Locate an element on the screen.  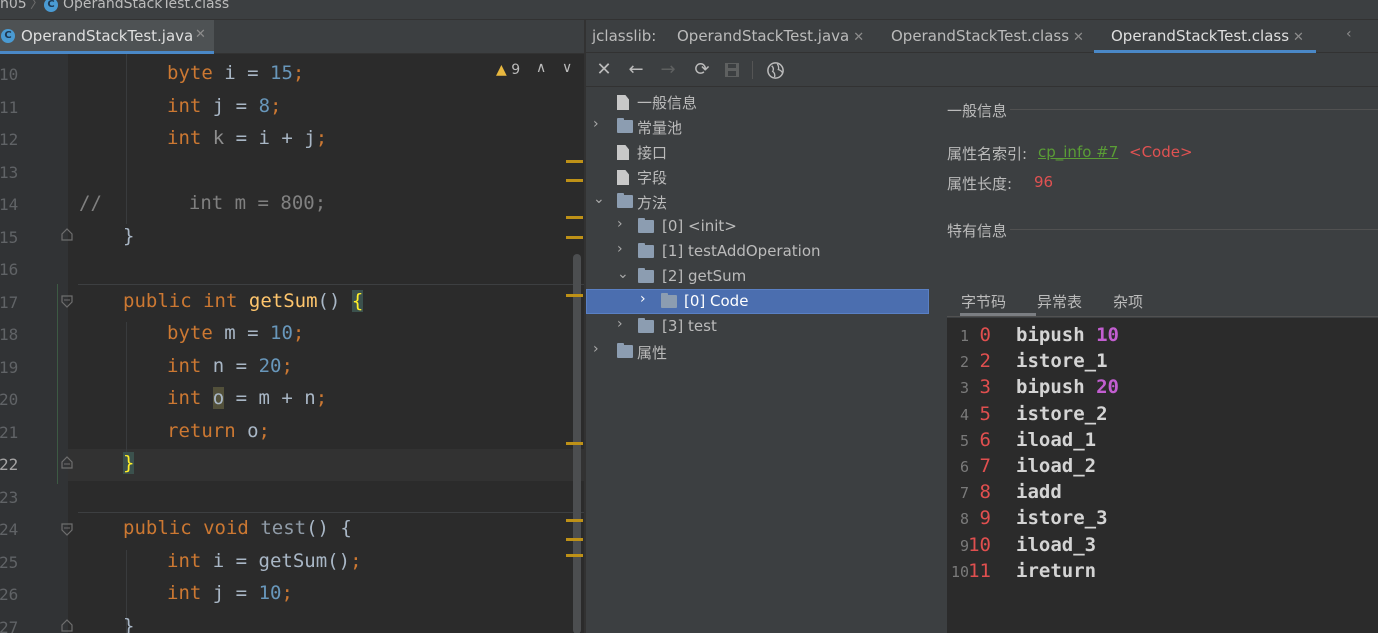
tab-class-file-active: OperandStackTest.class ✕ is located at coordinates (1207, 36).